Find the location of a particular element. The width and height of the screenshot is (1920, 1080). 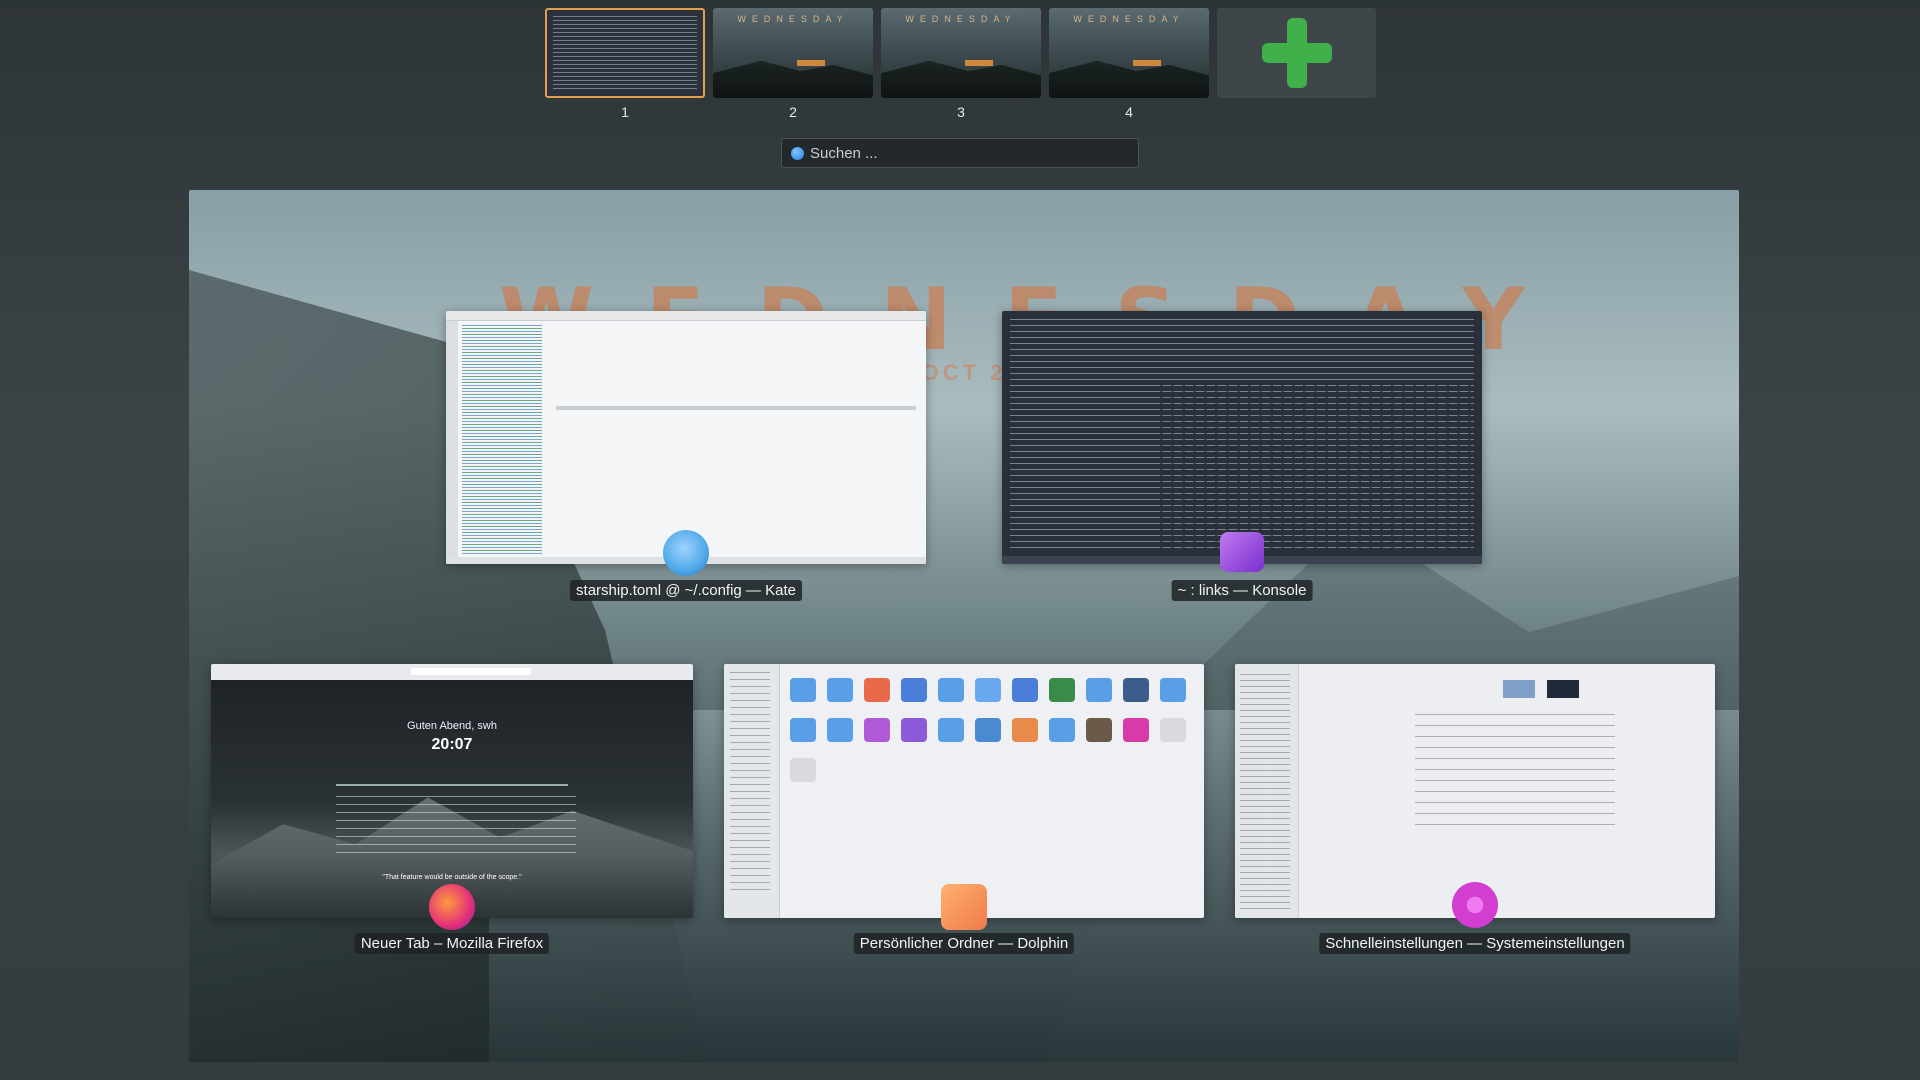

kate-toolbar is located at coordinates (686, 316).